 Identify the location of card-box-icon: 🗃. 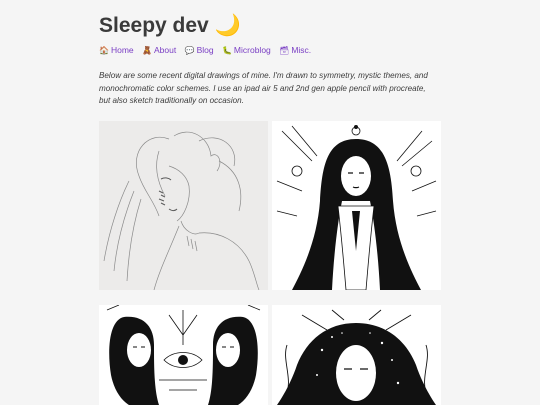
(284, 50).